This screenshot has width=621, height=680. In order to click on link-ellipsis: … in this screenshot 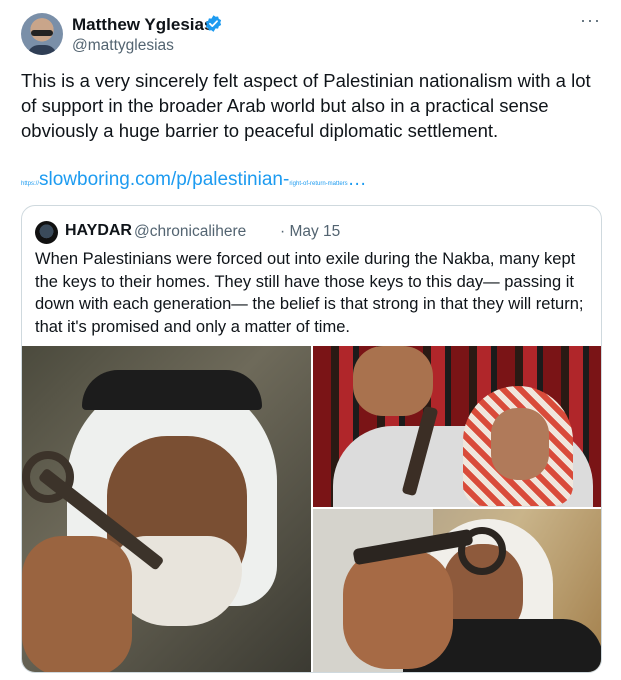, I will do `click(357, 179)`.